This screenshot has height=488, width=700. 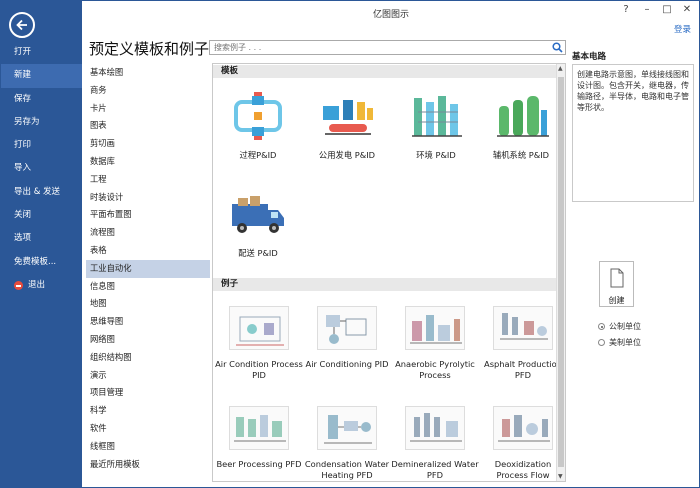 What do you see at coordinates (682, 29) in the screenshot?
I see `login-link: 登录` at bounding box center [682, 29].